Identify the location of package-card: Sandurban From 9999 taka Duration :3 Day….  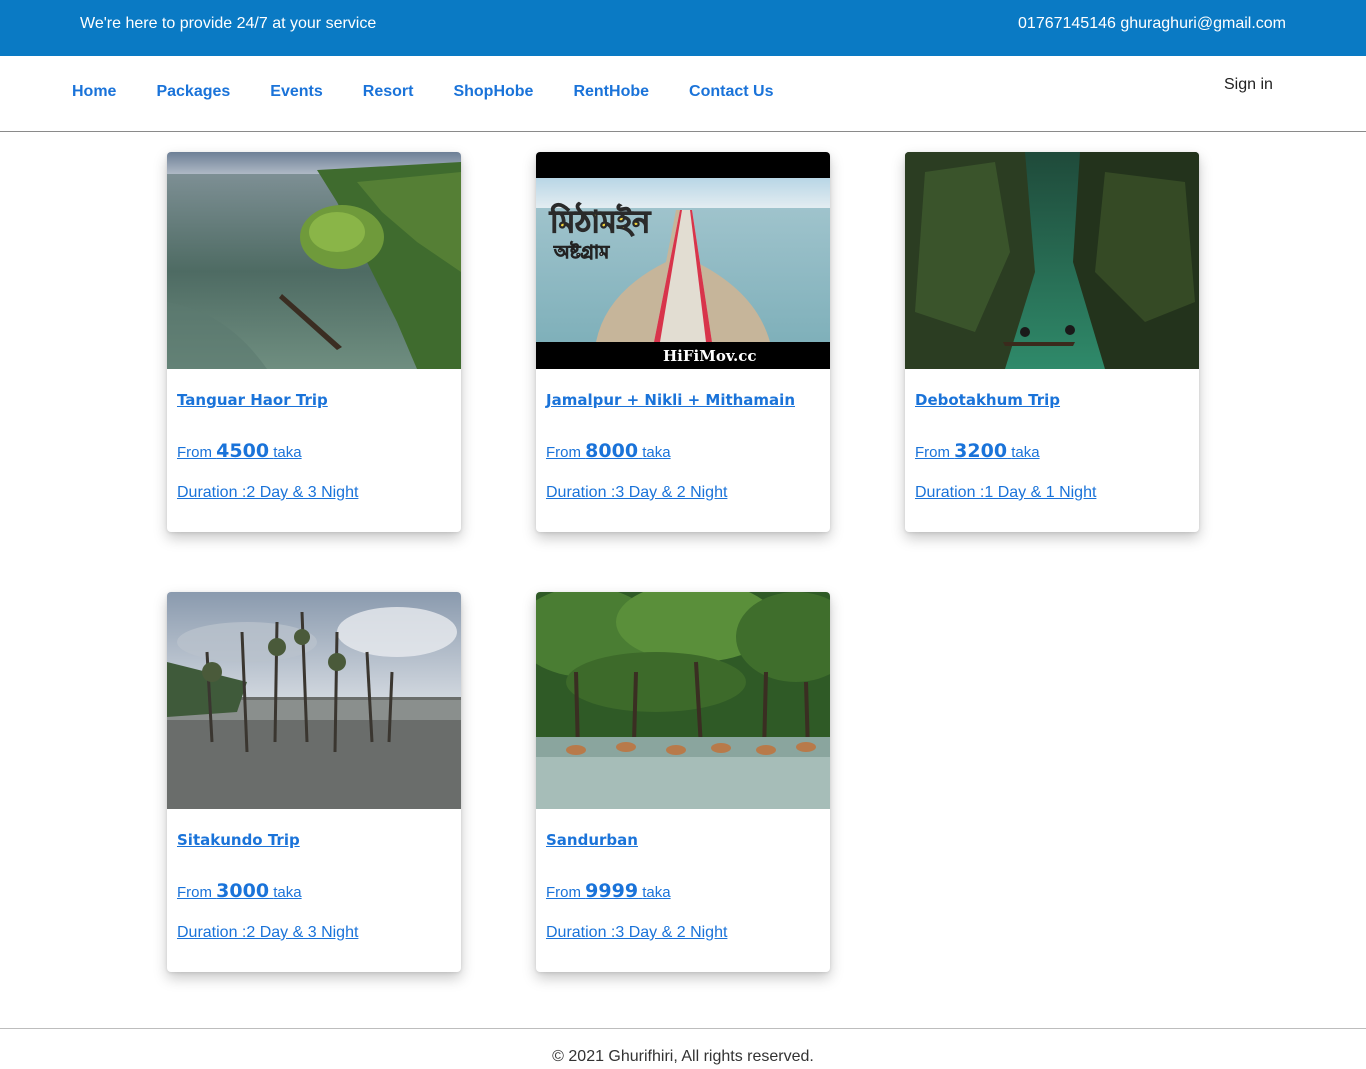
(683, 782).